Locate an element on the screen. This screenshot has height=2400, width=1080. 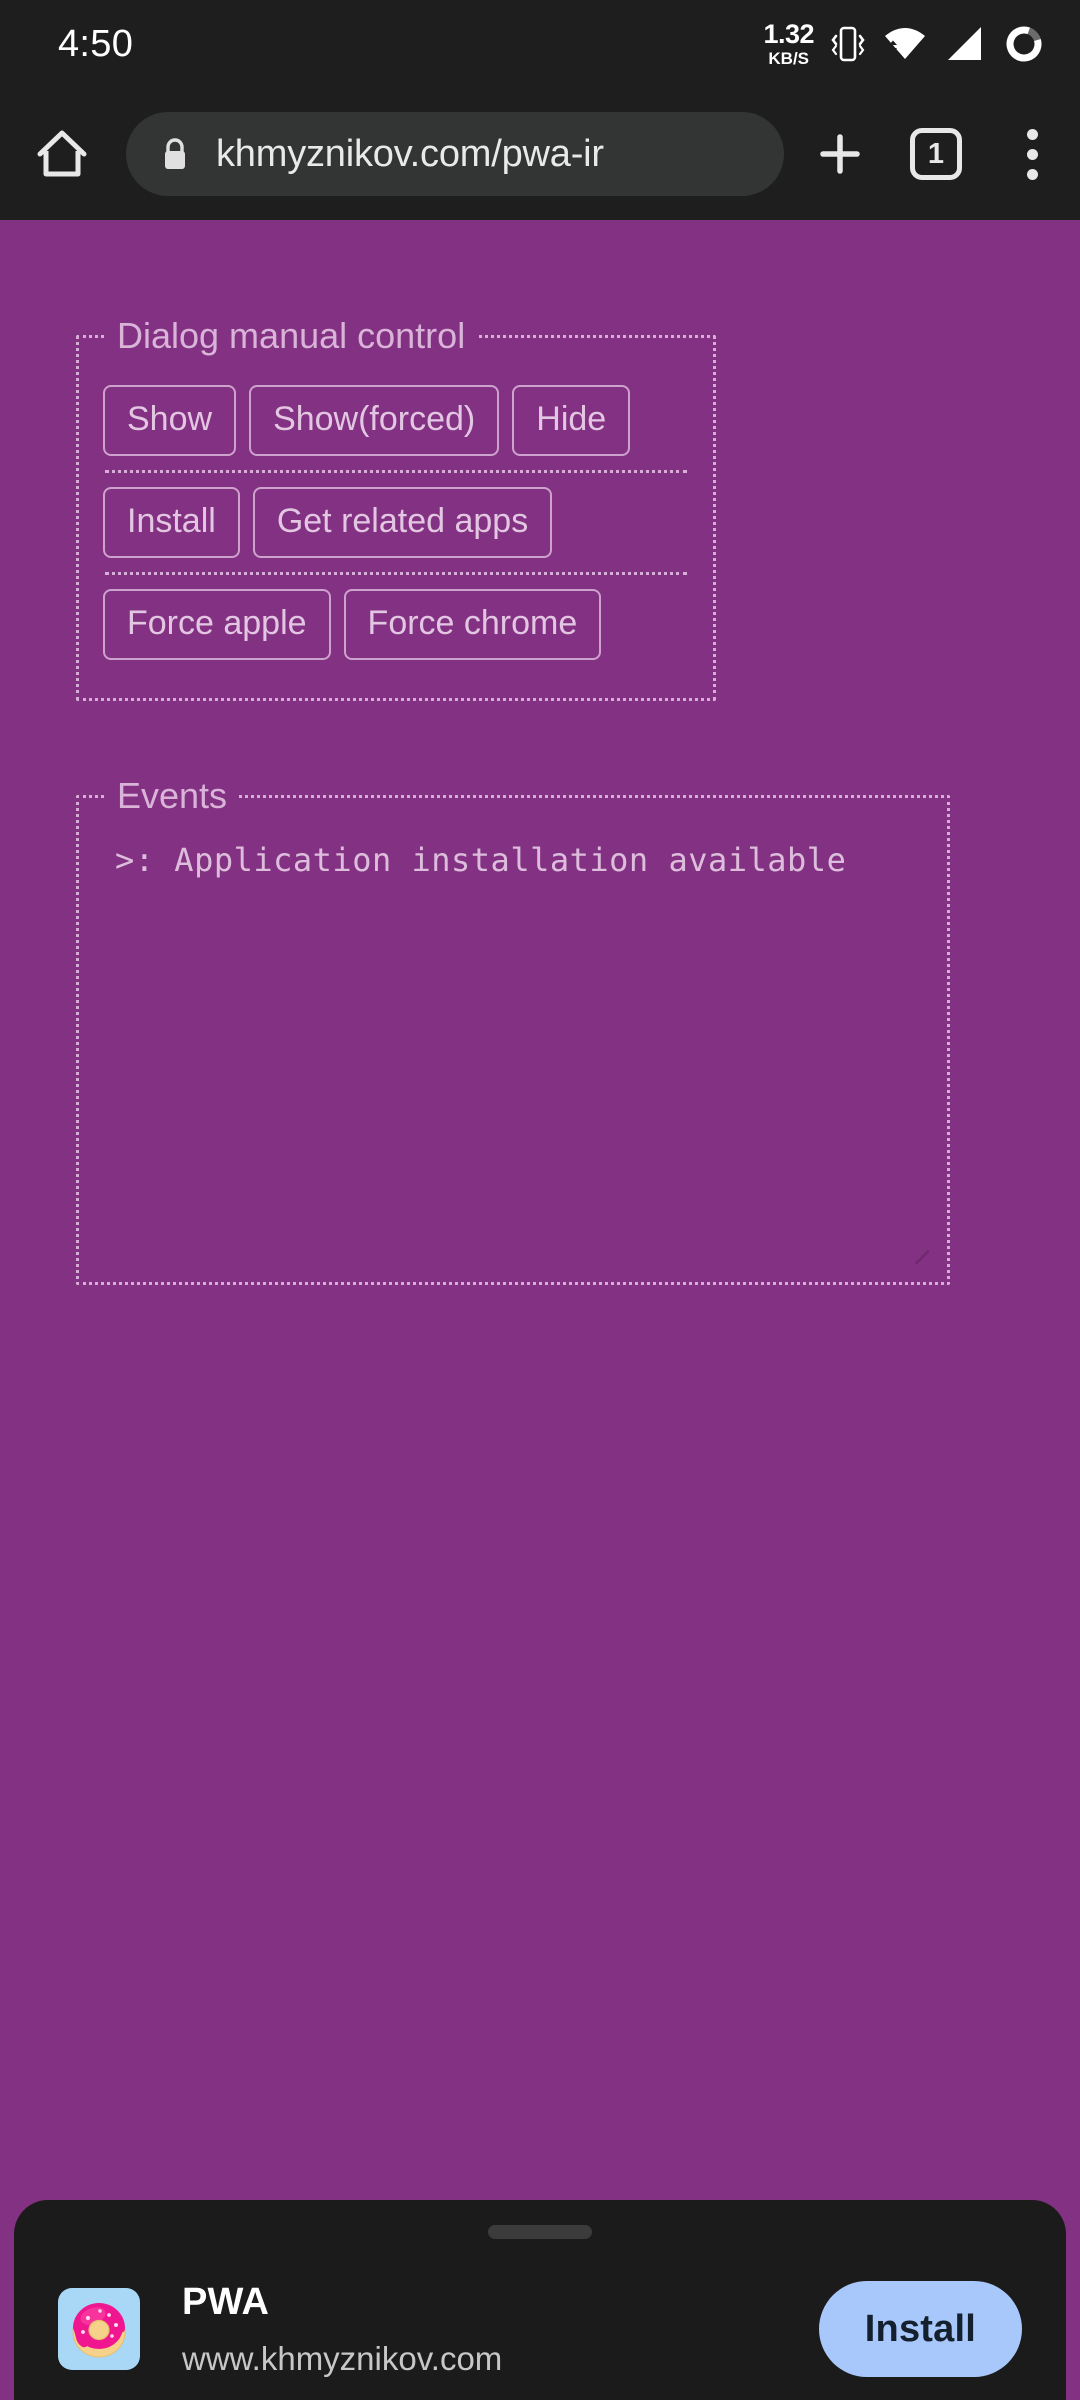
status-bar: 4:50 1.32 KB/S is located at coordinates (540, 44).